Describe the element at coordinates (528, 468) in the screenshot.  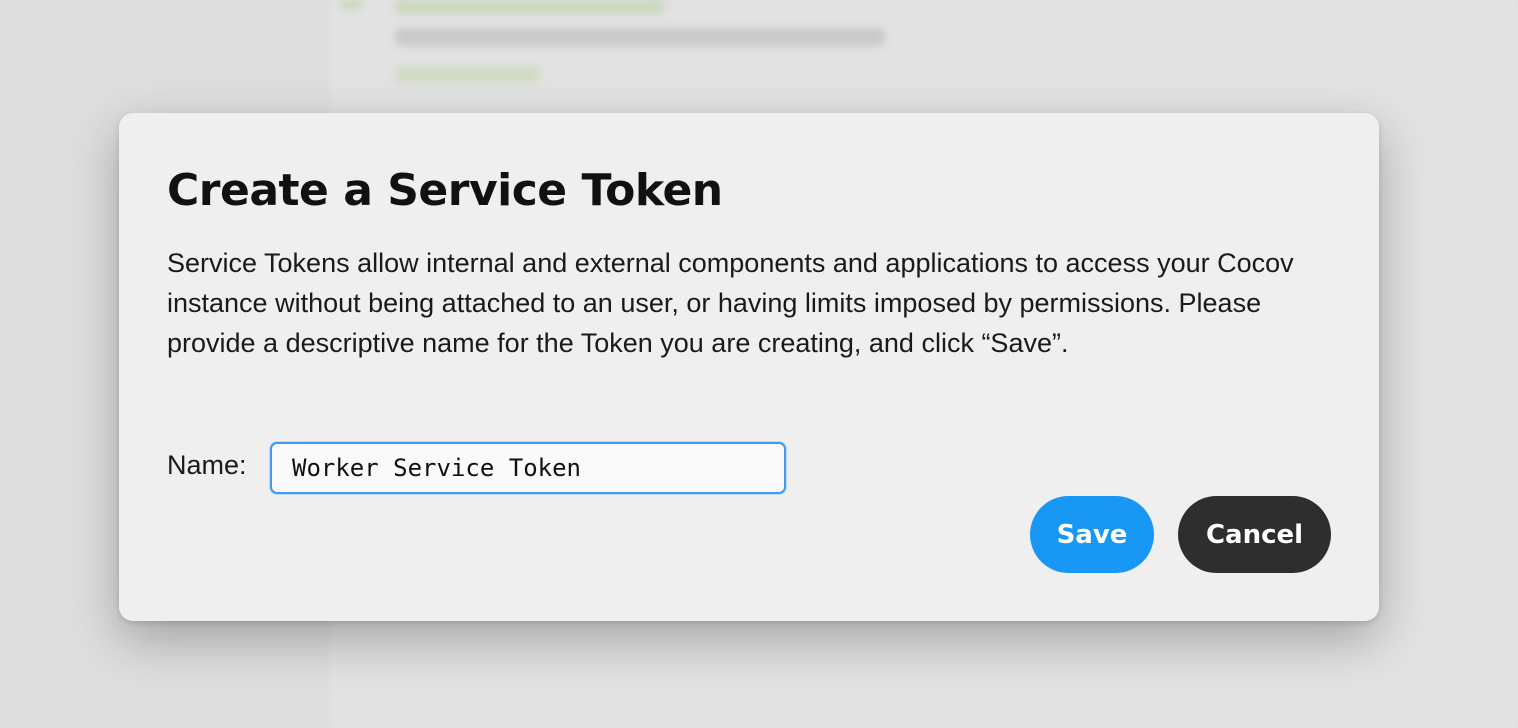
I see `token-name-input` at that location.